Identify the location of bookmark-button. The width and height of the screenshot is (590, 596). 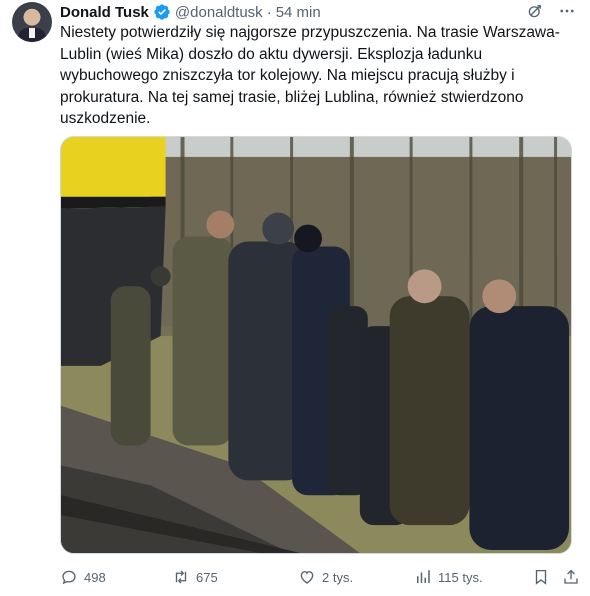
(541, 577).